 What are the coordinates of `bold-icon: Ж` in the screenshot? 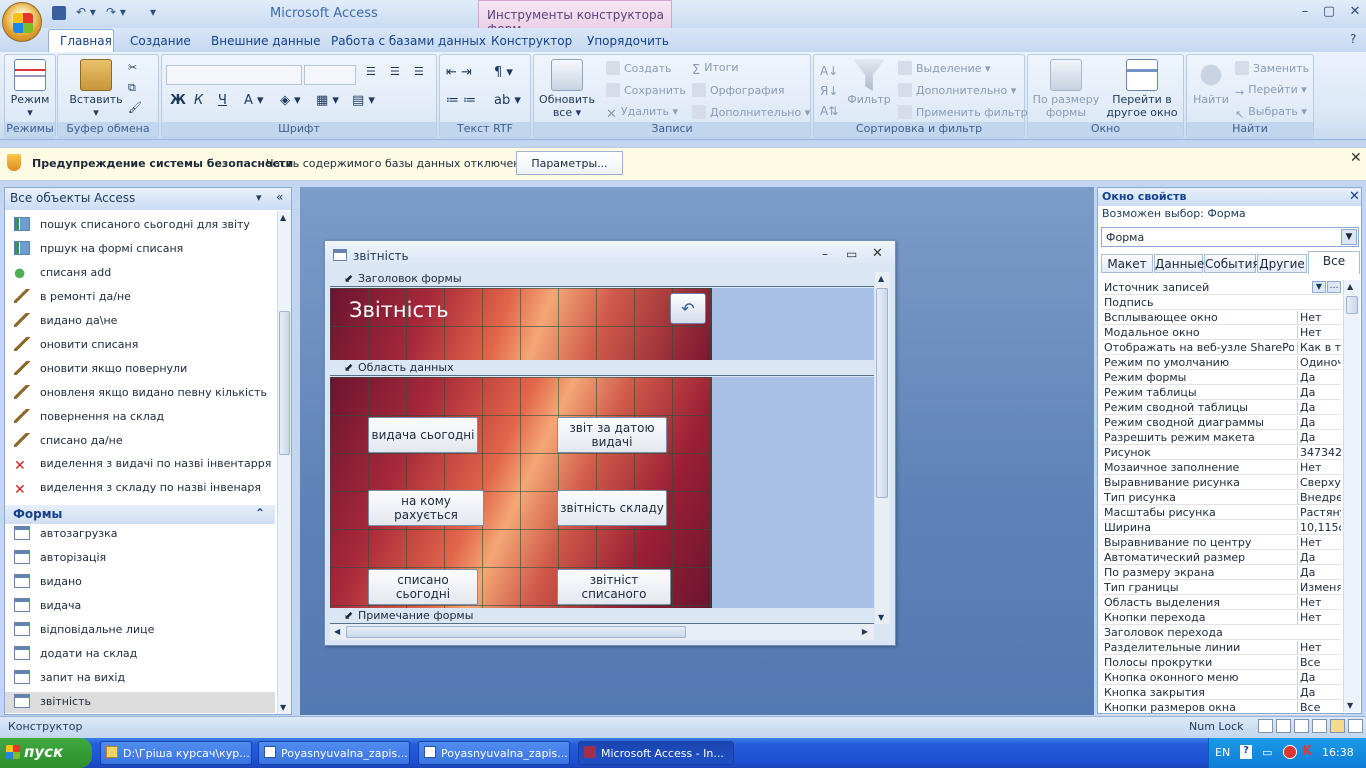 It's located at (178, 100).